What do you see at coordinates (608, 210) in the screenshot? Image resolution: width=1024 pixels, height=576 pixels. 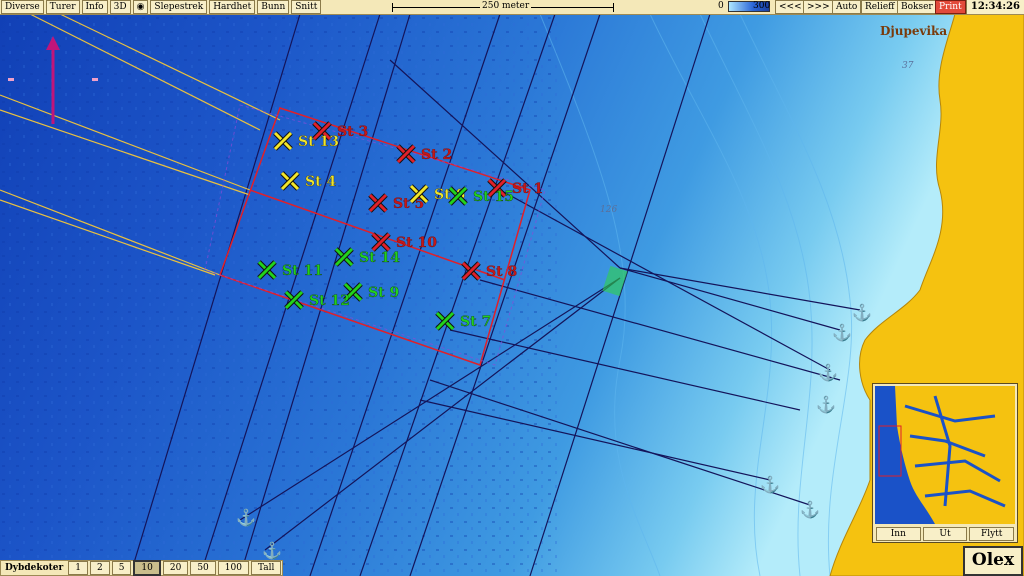 I see `depth-label: 126` at bounding box center [608, 210].